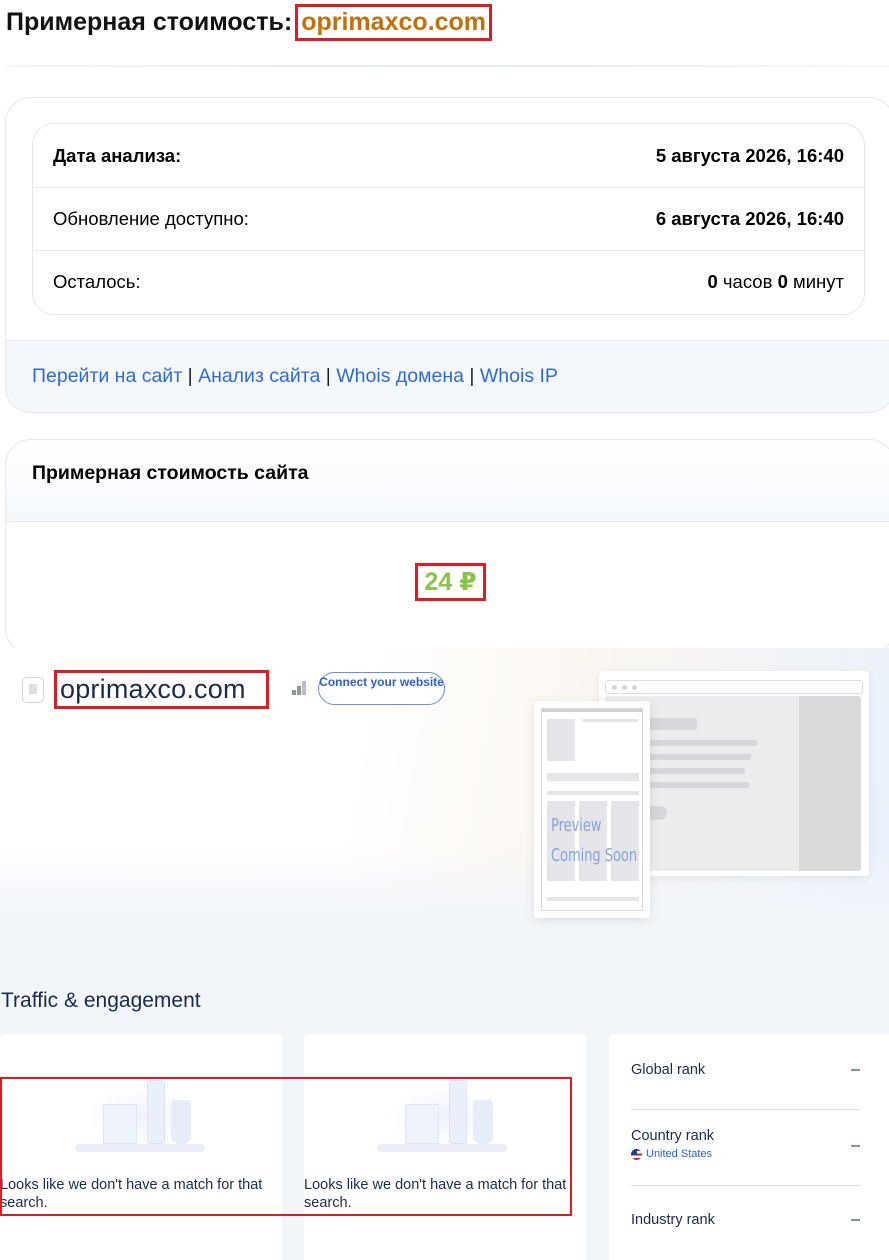 Image resolution: width=889 pixels, height=1260 pixels. I want to click on browser-bar, so click(734, 687).